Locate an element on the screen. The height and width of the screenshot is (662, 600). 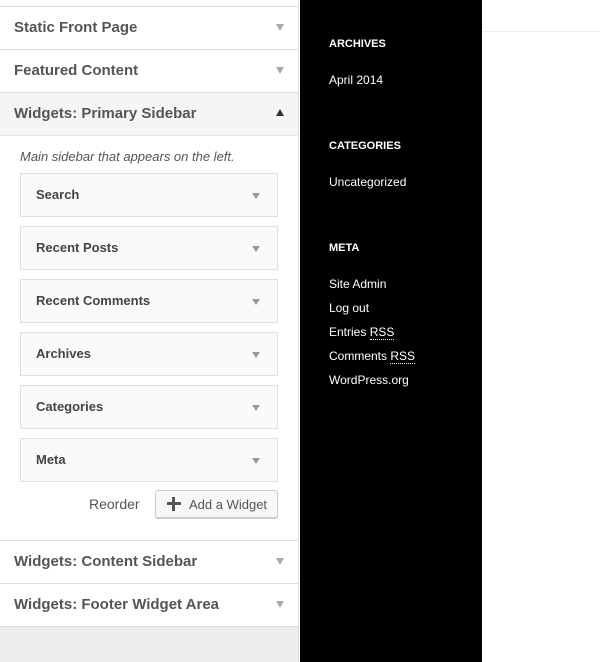
widget-title: Search is located at coordinates (58, 194).